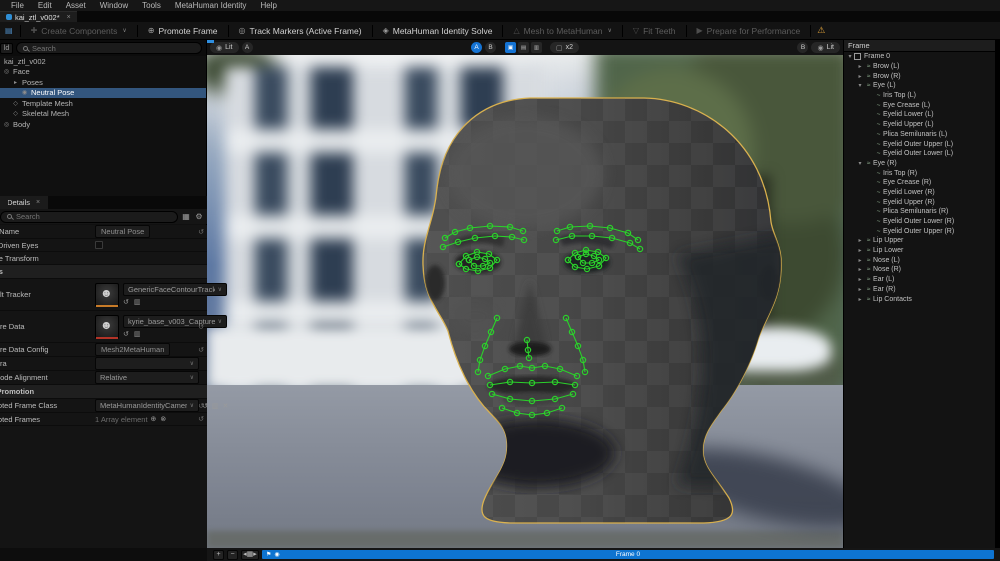  What do you see at coordinates (232, 554) in the screenshot?
I see `remove-frame-button: −` at bounding box center [232, 554].